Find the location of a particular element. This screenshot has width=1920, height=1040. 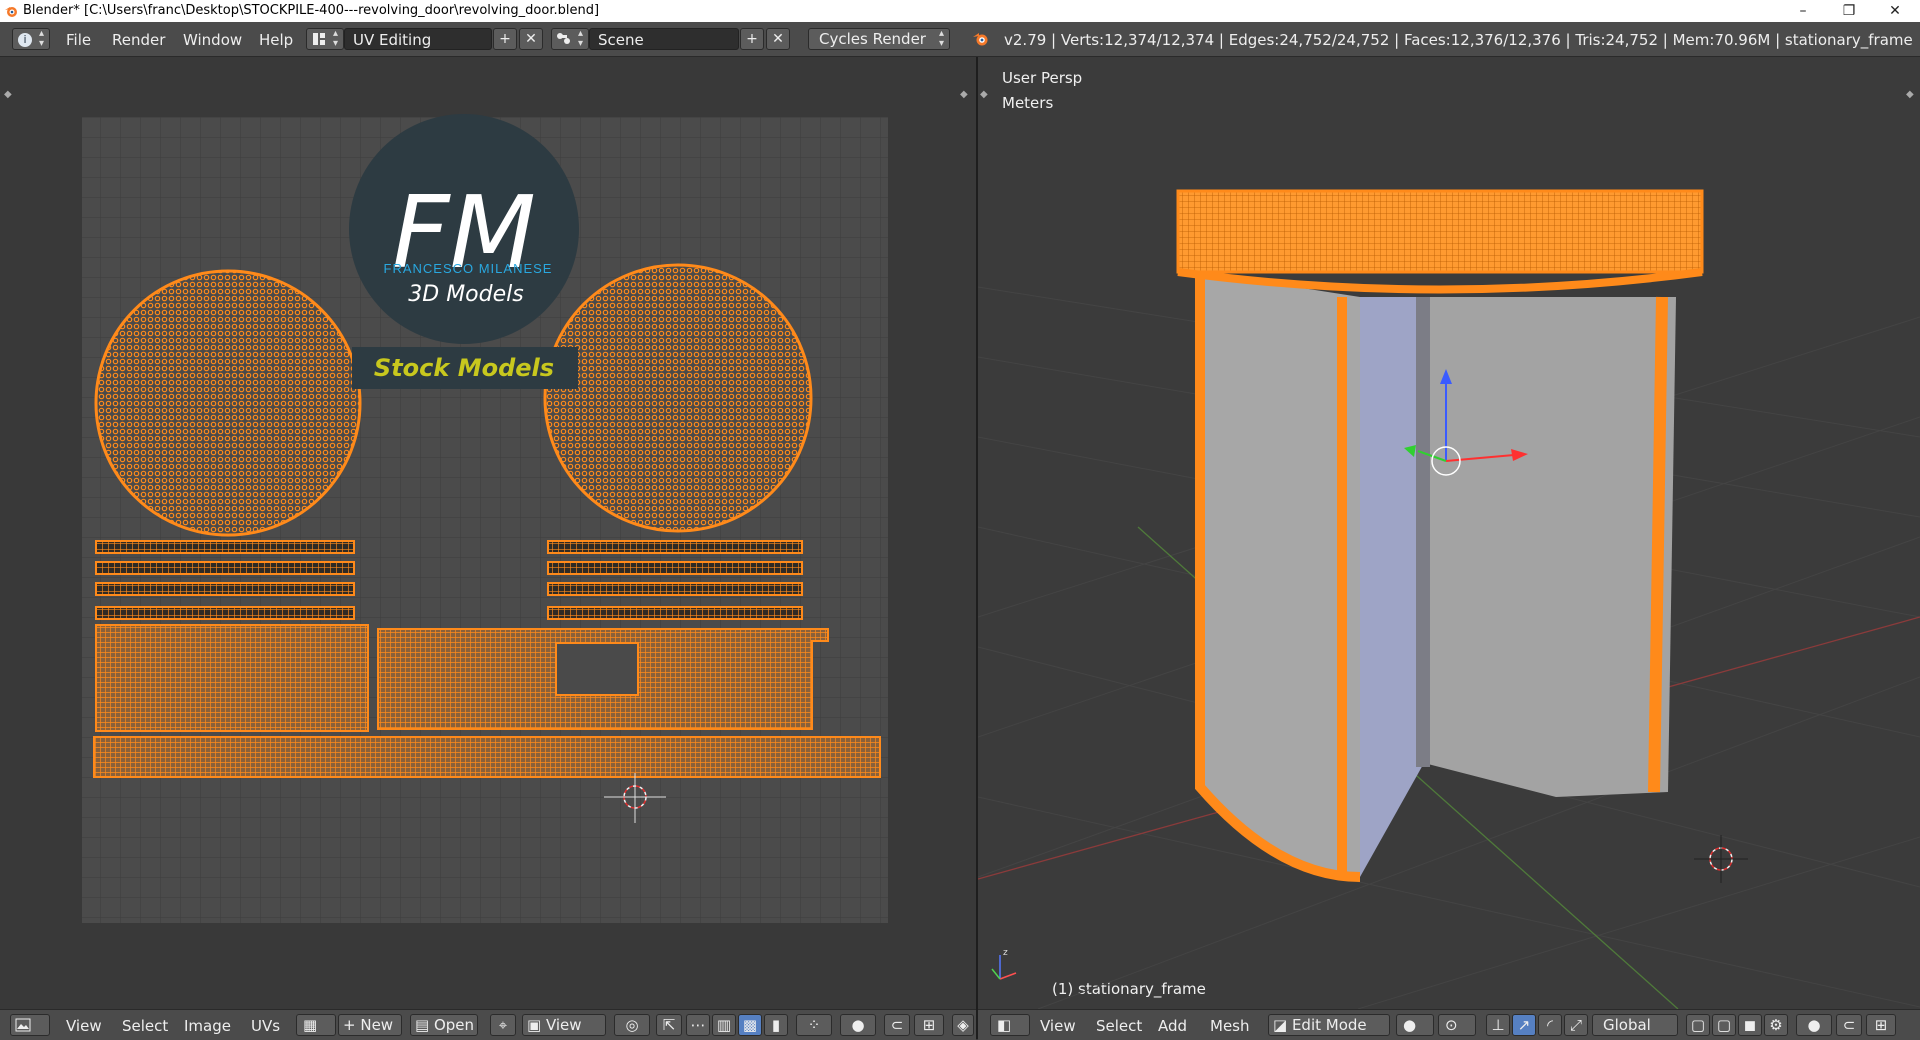

pivot-select: ⊙ is located at coordinates (1457, 1025).